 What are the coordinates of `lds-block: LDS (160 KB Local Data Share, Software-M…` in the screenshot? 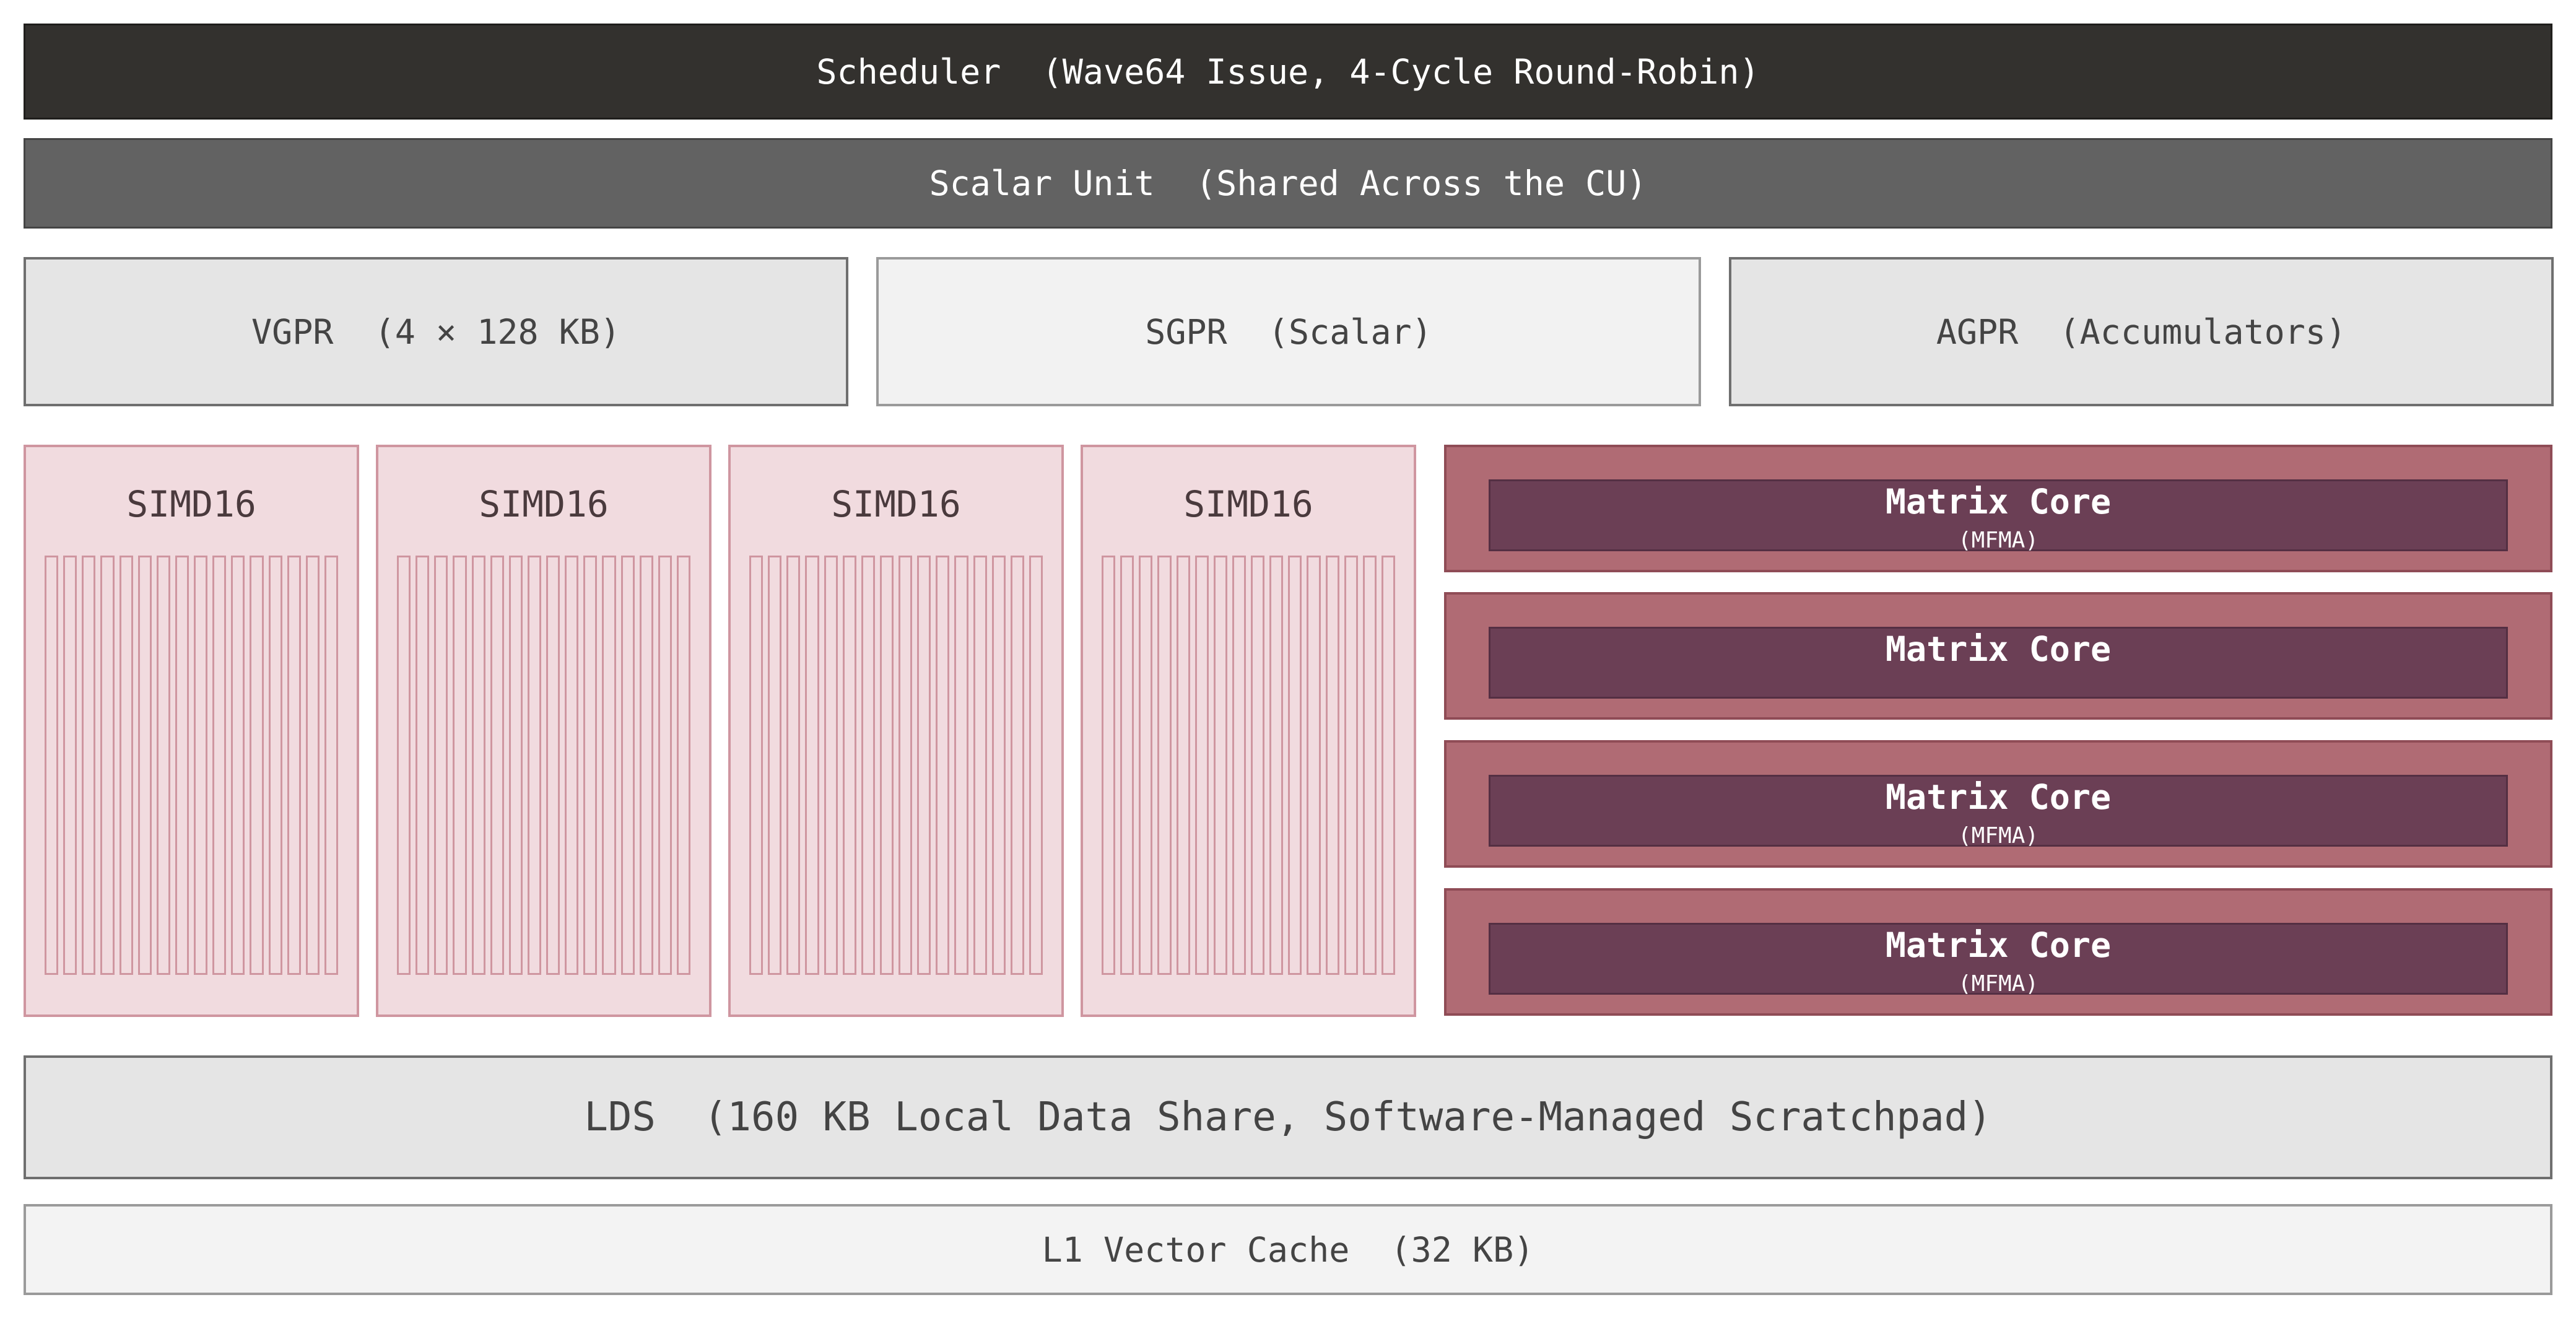 It's located at (1288, 1117).